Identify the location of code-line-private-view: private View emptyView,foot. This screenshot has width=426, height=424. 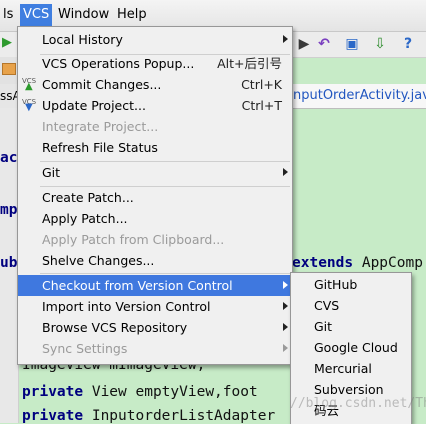
(140, 392).